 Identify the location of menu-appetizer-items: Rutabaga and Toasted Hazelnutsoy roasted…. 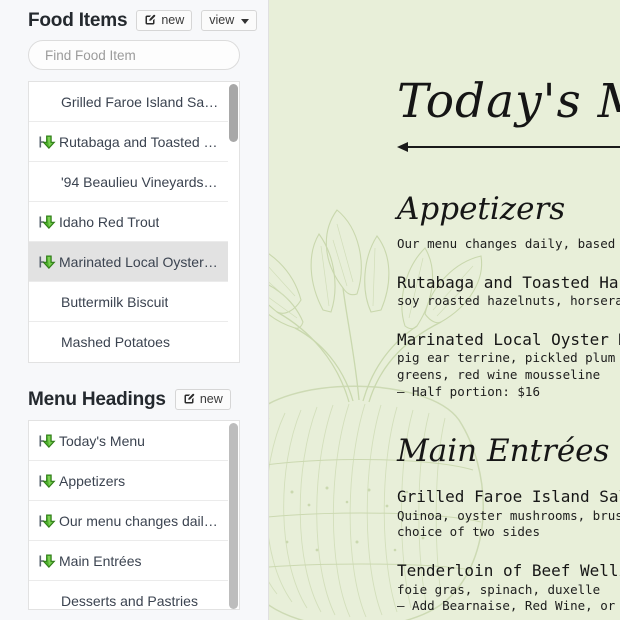
(508, 337).